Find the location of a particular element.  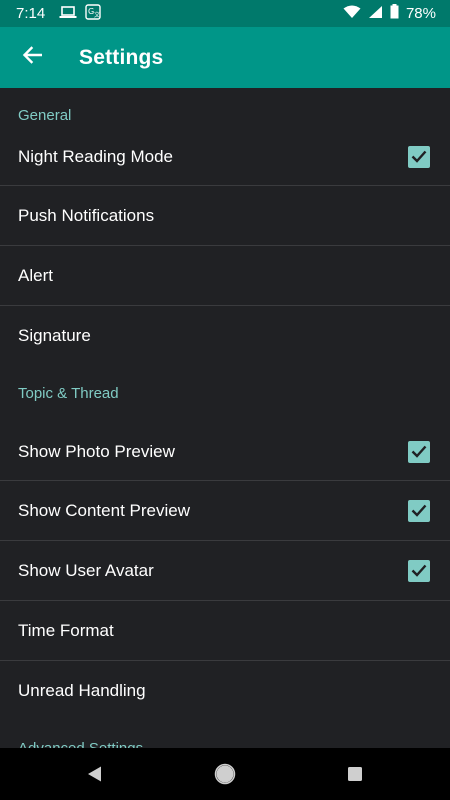

setting-show-content-preview: Show Content Preview is located at coordinates (225, 511).